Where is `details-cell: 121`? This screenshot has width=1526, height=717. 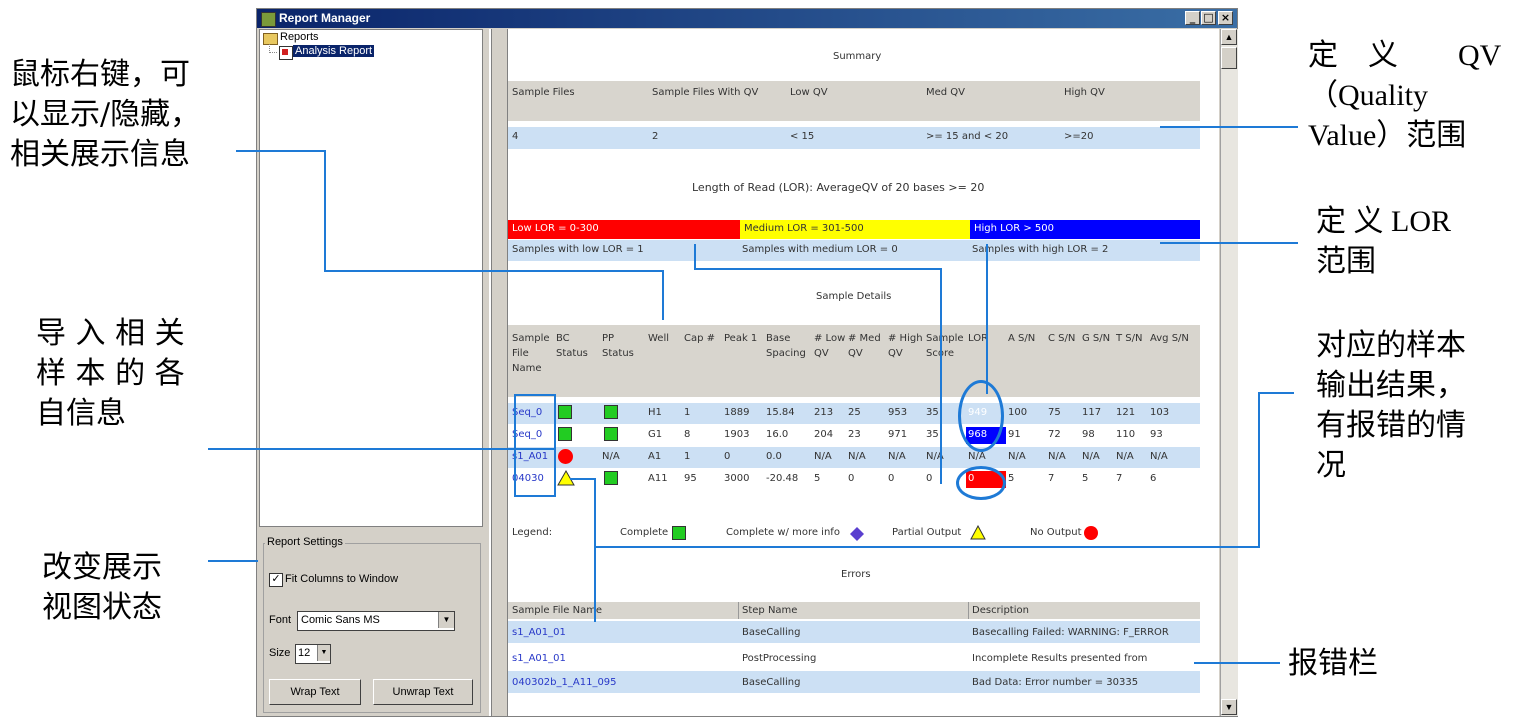
details-cell: 121 is located at coordinates (1126, 412).